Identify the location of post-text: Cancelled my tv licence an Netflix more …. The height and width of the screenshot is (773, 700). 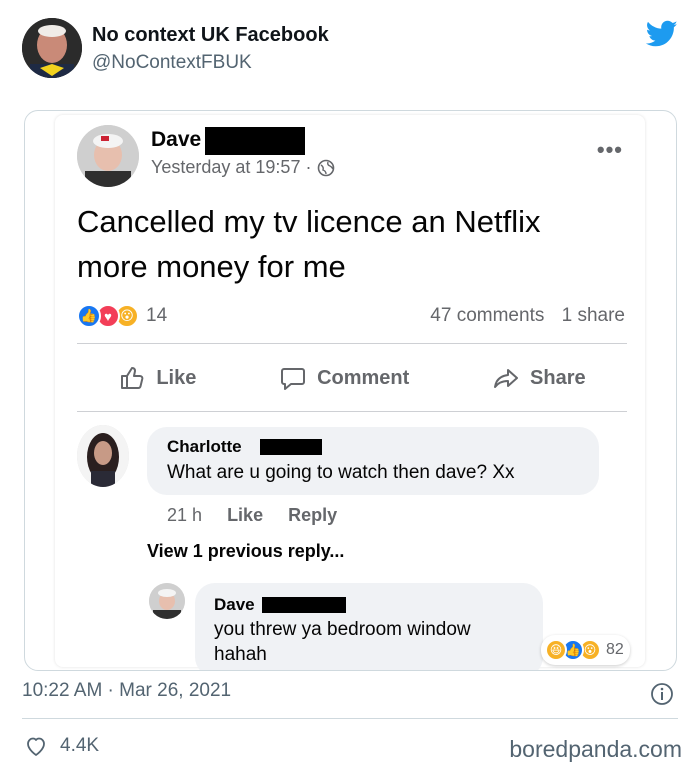
(357, 244).